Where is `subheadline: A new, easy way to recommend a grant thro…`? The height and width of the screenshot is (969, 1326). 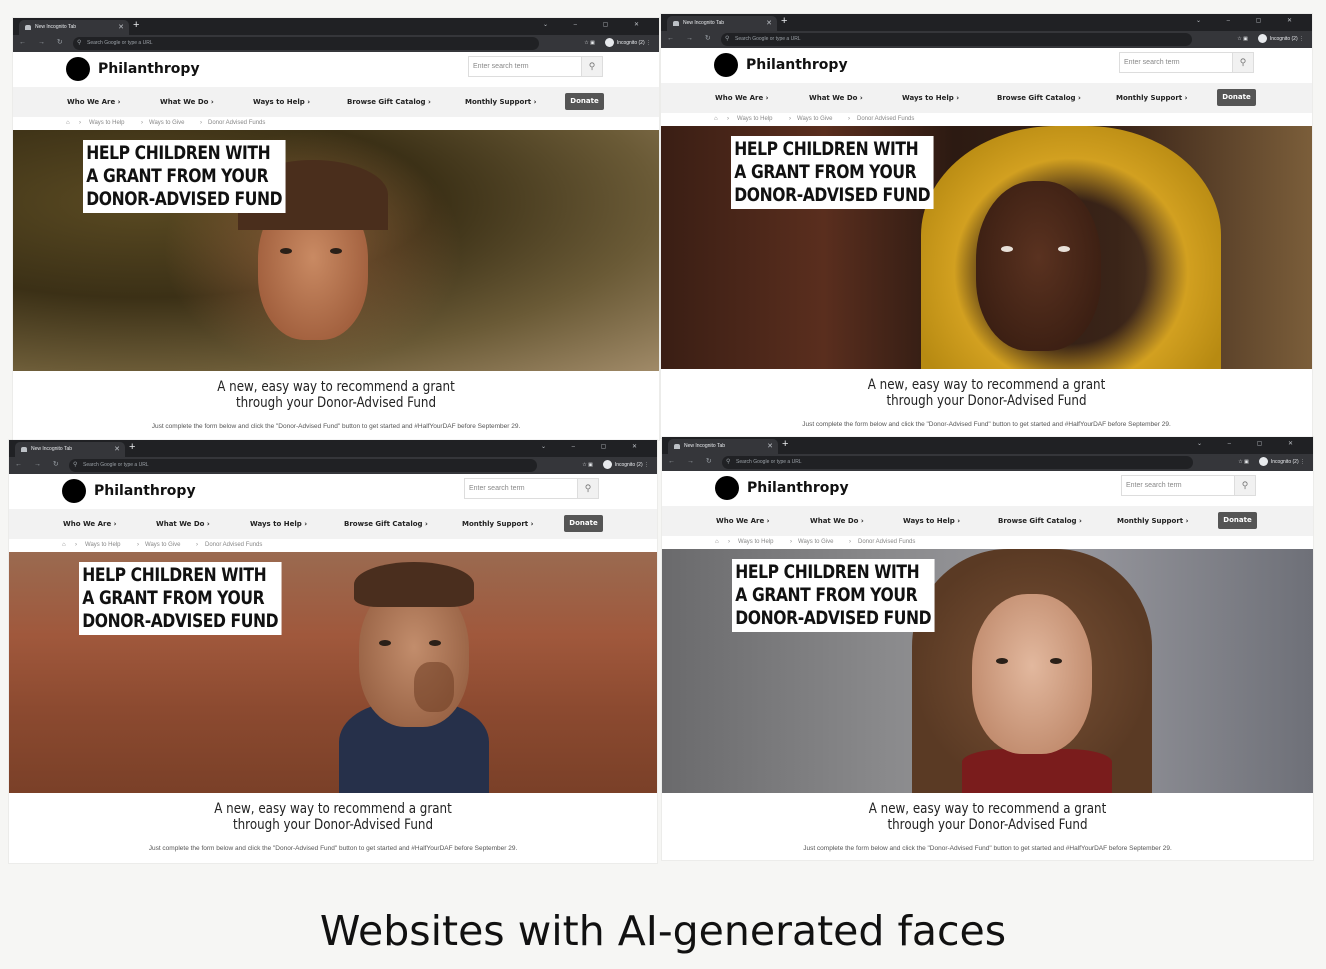
subheadline: A new, easy way to recommend a grant thro… is located at coordinates (986, 393).